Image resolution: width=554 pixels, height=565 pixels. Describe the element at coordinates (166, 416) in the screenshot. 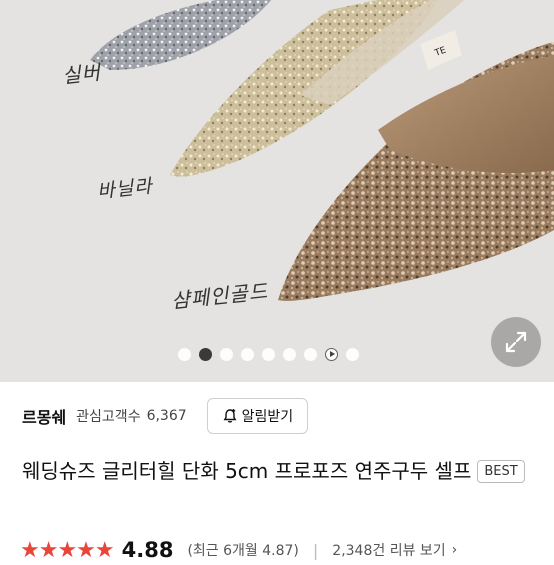

I see `followers-count: 6,367` at that location.